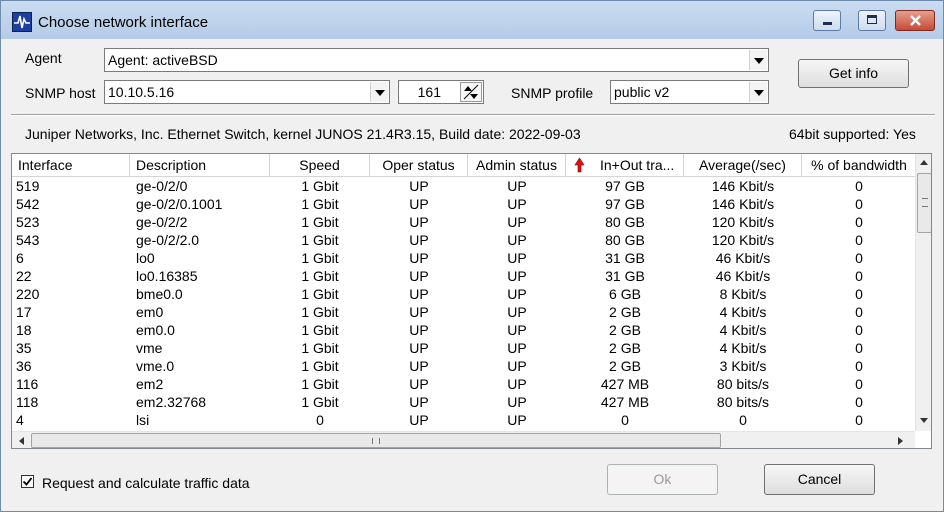 The height and width of the screenshot is (512, 944). I want to click on column-header-speed: Speed, so click(320, 165).